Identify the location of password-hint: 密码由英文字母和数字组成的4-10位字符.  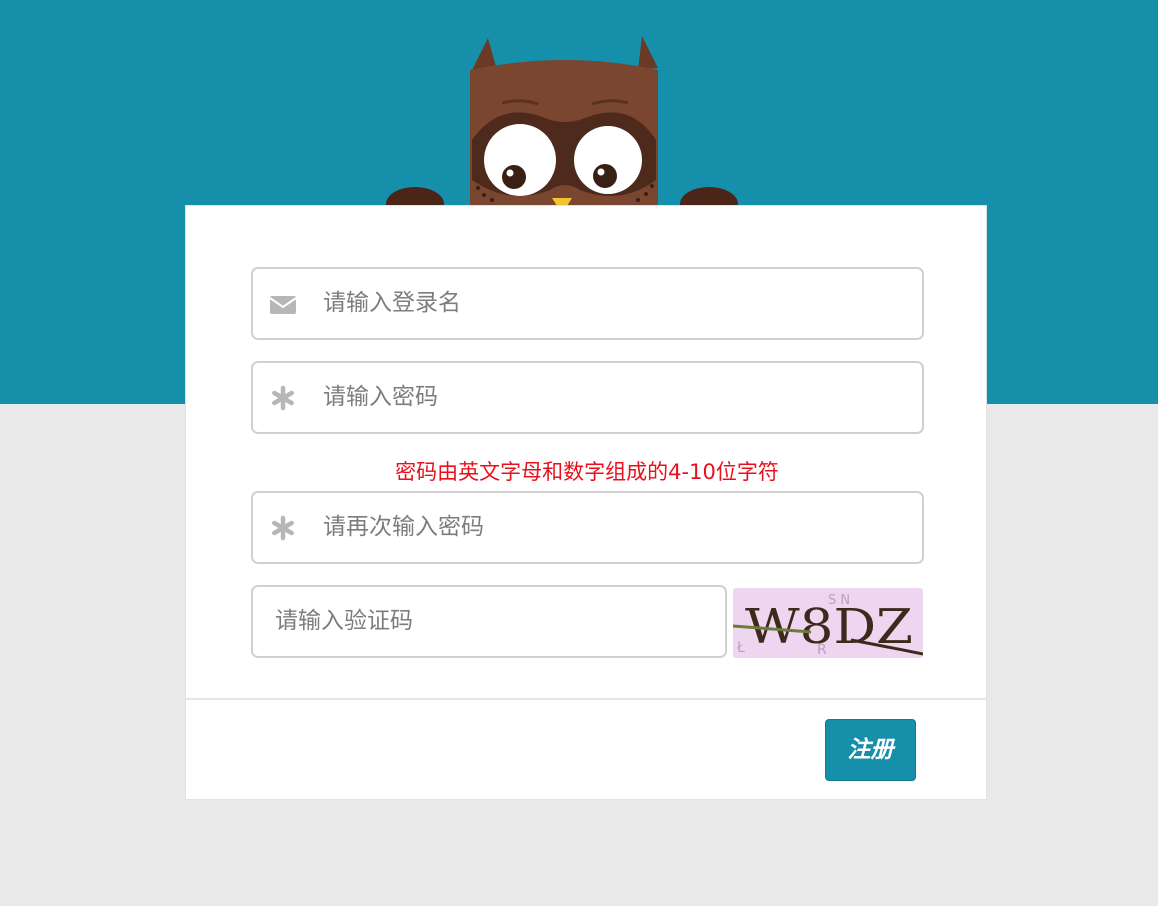
(587, 472).